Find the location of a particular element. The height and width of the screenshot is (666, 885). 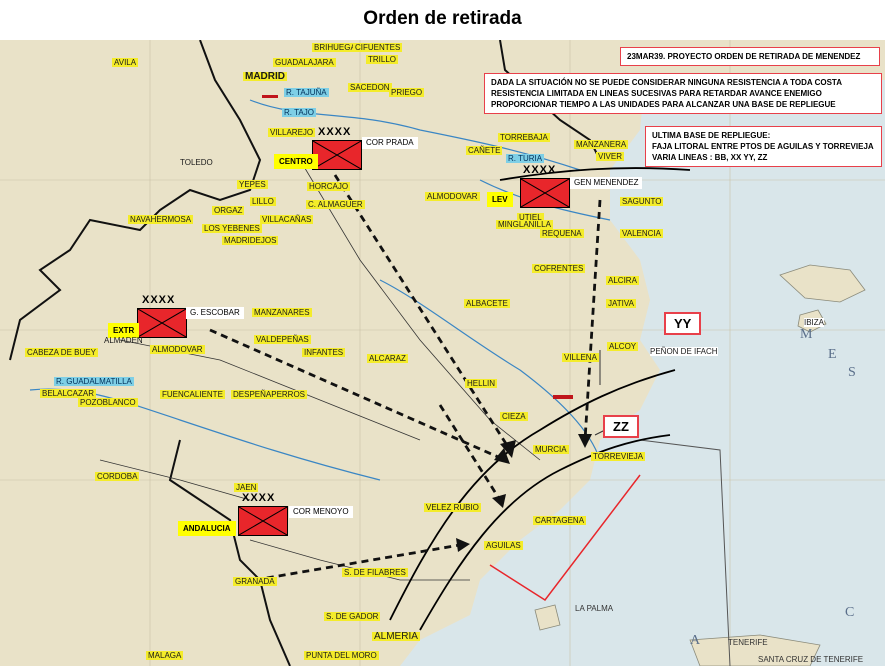

river-guadalmatilla: R. GUADALMATILLA is located at coordinates (94, 381).